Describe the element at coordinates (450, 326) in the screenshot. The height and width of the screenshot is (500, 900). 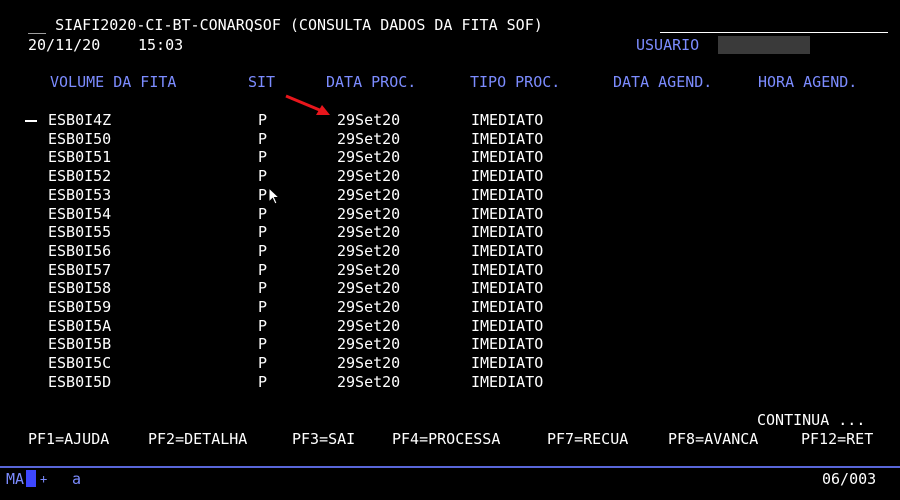
I see `table-row: ESB0I5A P 29Set20 IMEDIATO` at that location.